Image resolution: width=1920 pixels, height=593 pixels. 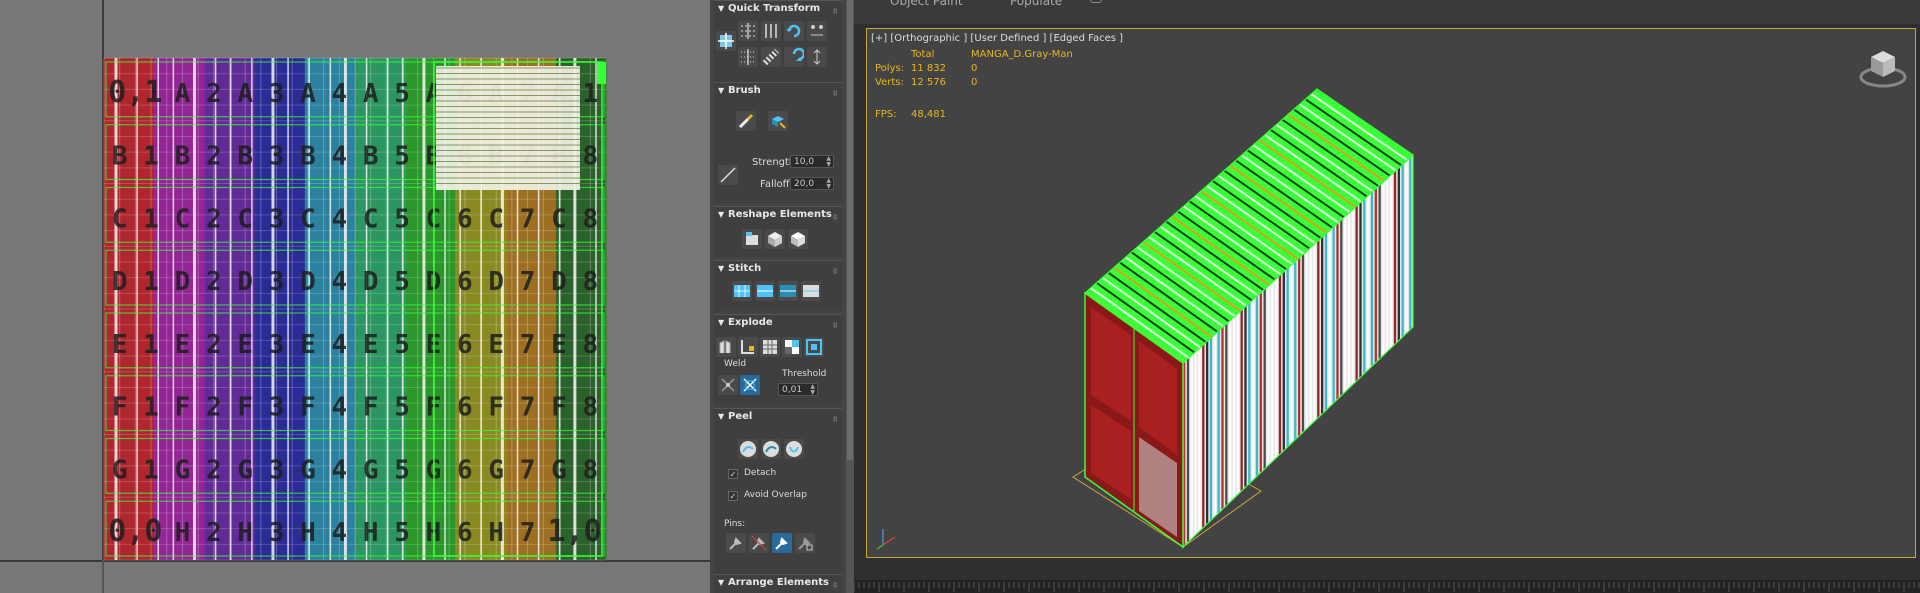 I want to click on rollout-header-peel: ▼ Peel ⠿, so click(x=778, y=417).